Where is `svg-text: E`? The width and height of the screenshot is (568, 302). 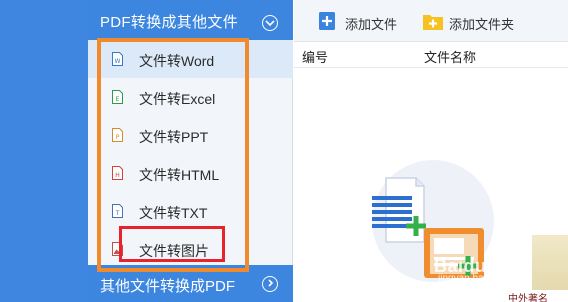 svg-text: E is located at coordinates (118, 99).